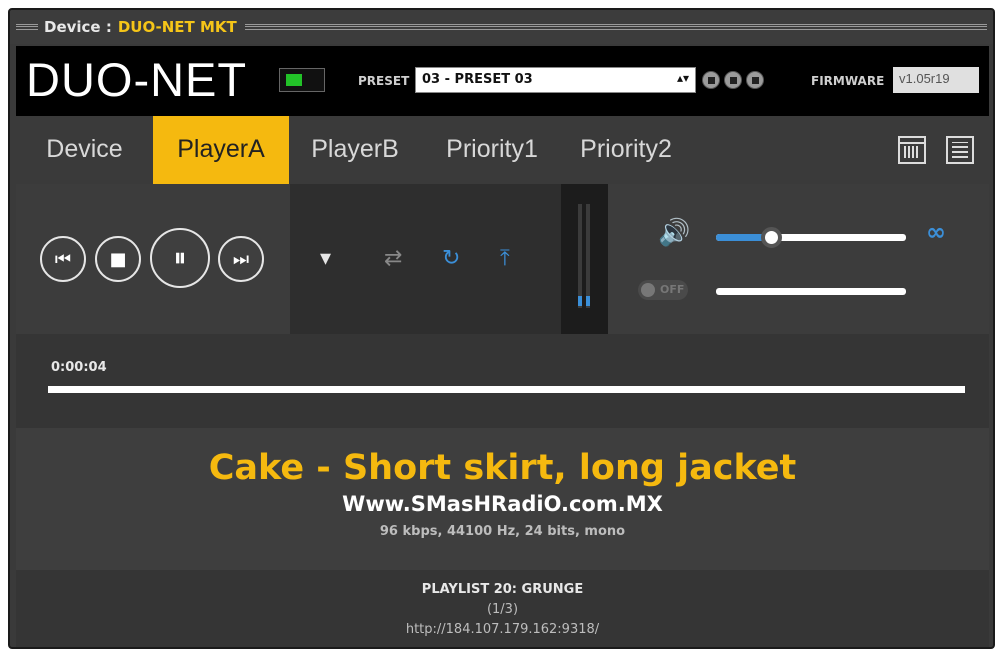  What do you see at coordinates (502, 629) in the screenshot?
I see `playlist-url: http://184.107.179.162:9318/` at bounding box center [502, 629].